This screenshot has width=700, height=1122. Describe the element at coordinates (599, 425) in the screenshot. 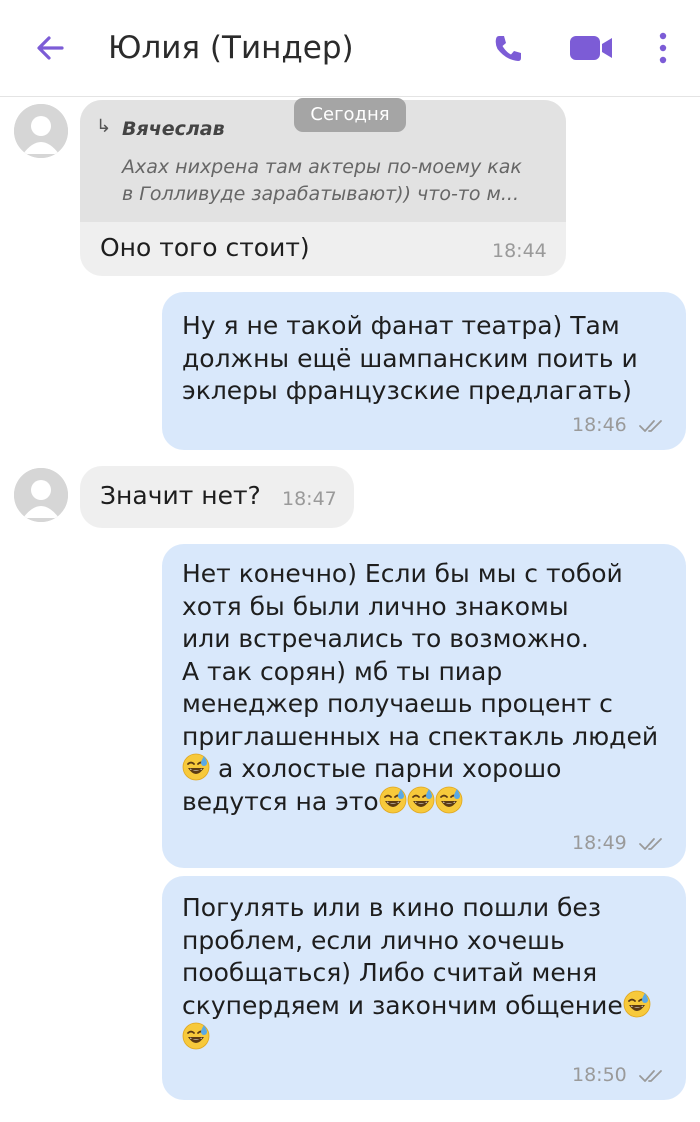

I see `message-time: 18:46` at that location.